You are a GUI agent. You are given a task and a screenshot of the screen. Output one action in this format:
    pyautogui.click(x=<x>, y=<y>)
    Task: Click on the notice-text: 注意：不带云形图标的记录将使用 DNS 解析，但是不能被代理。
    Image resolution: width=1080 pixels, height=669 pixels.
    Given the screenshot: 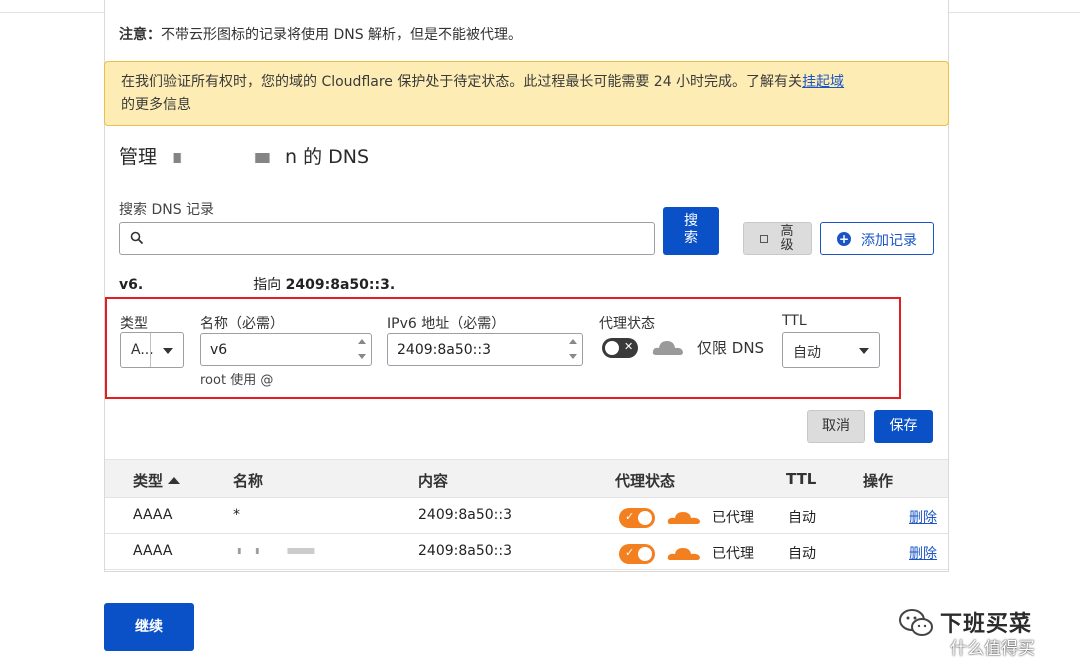 What is the action you would take?
    pyautogui.click(x=321, y=35)
    